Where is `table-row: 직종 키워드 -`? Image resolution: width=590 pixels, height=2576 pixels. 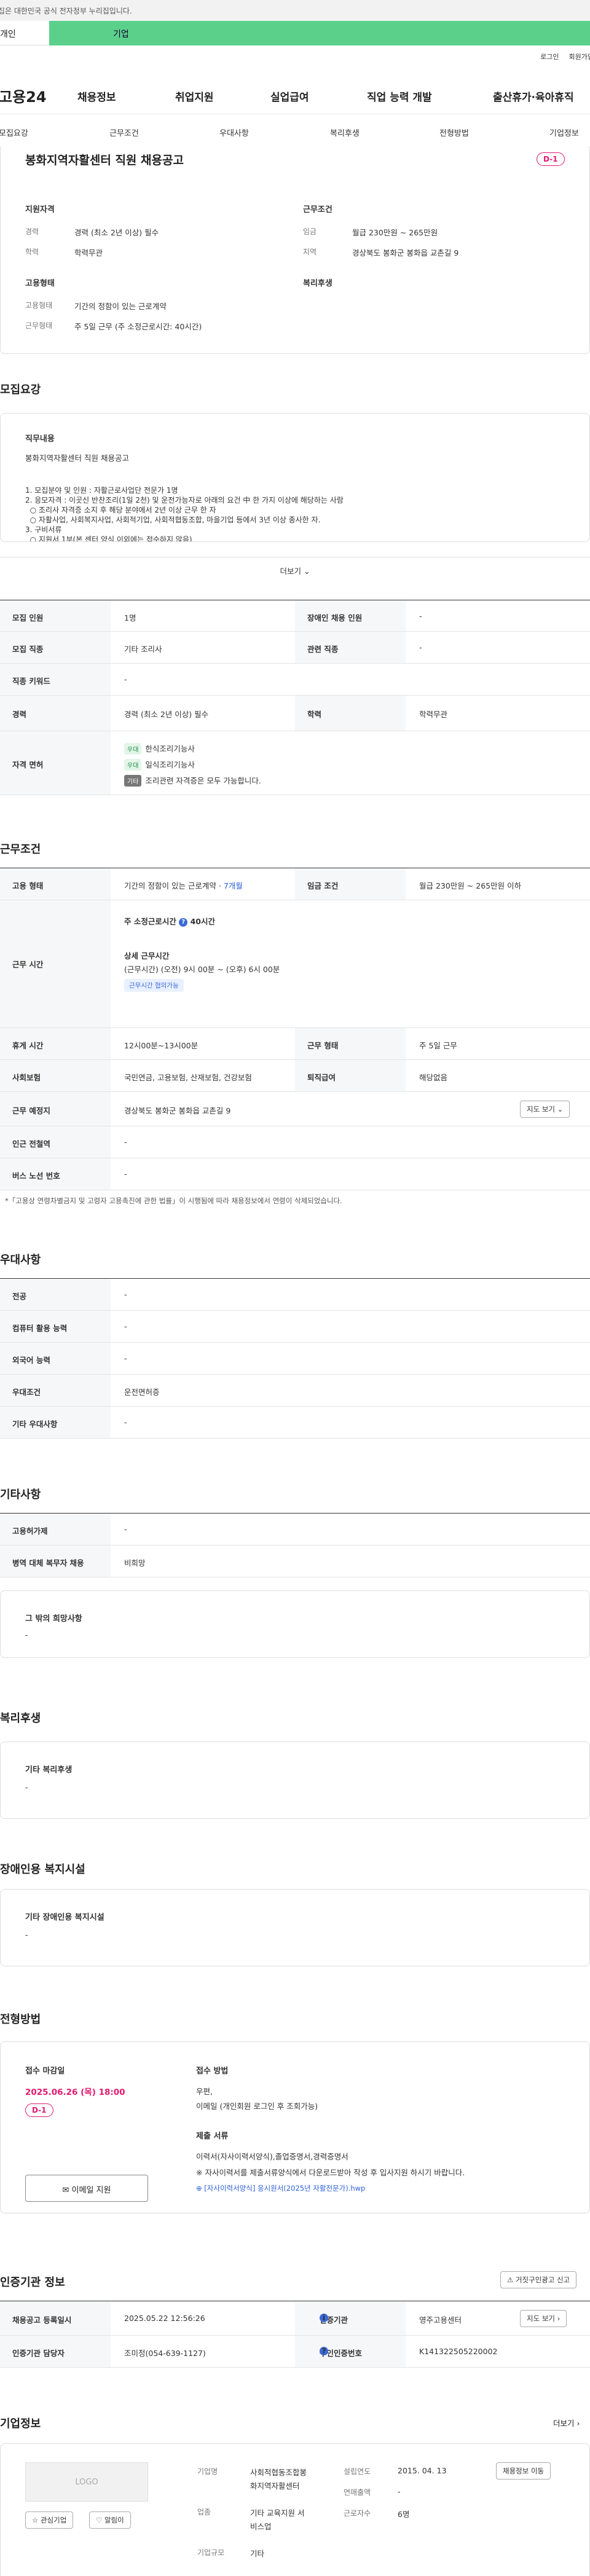
table-row: 직종 키워드 - is located at coordinates (295, 680).